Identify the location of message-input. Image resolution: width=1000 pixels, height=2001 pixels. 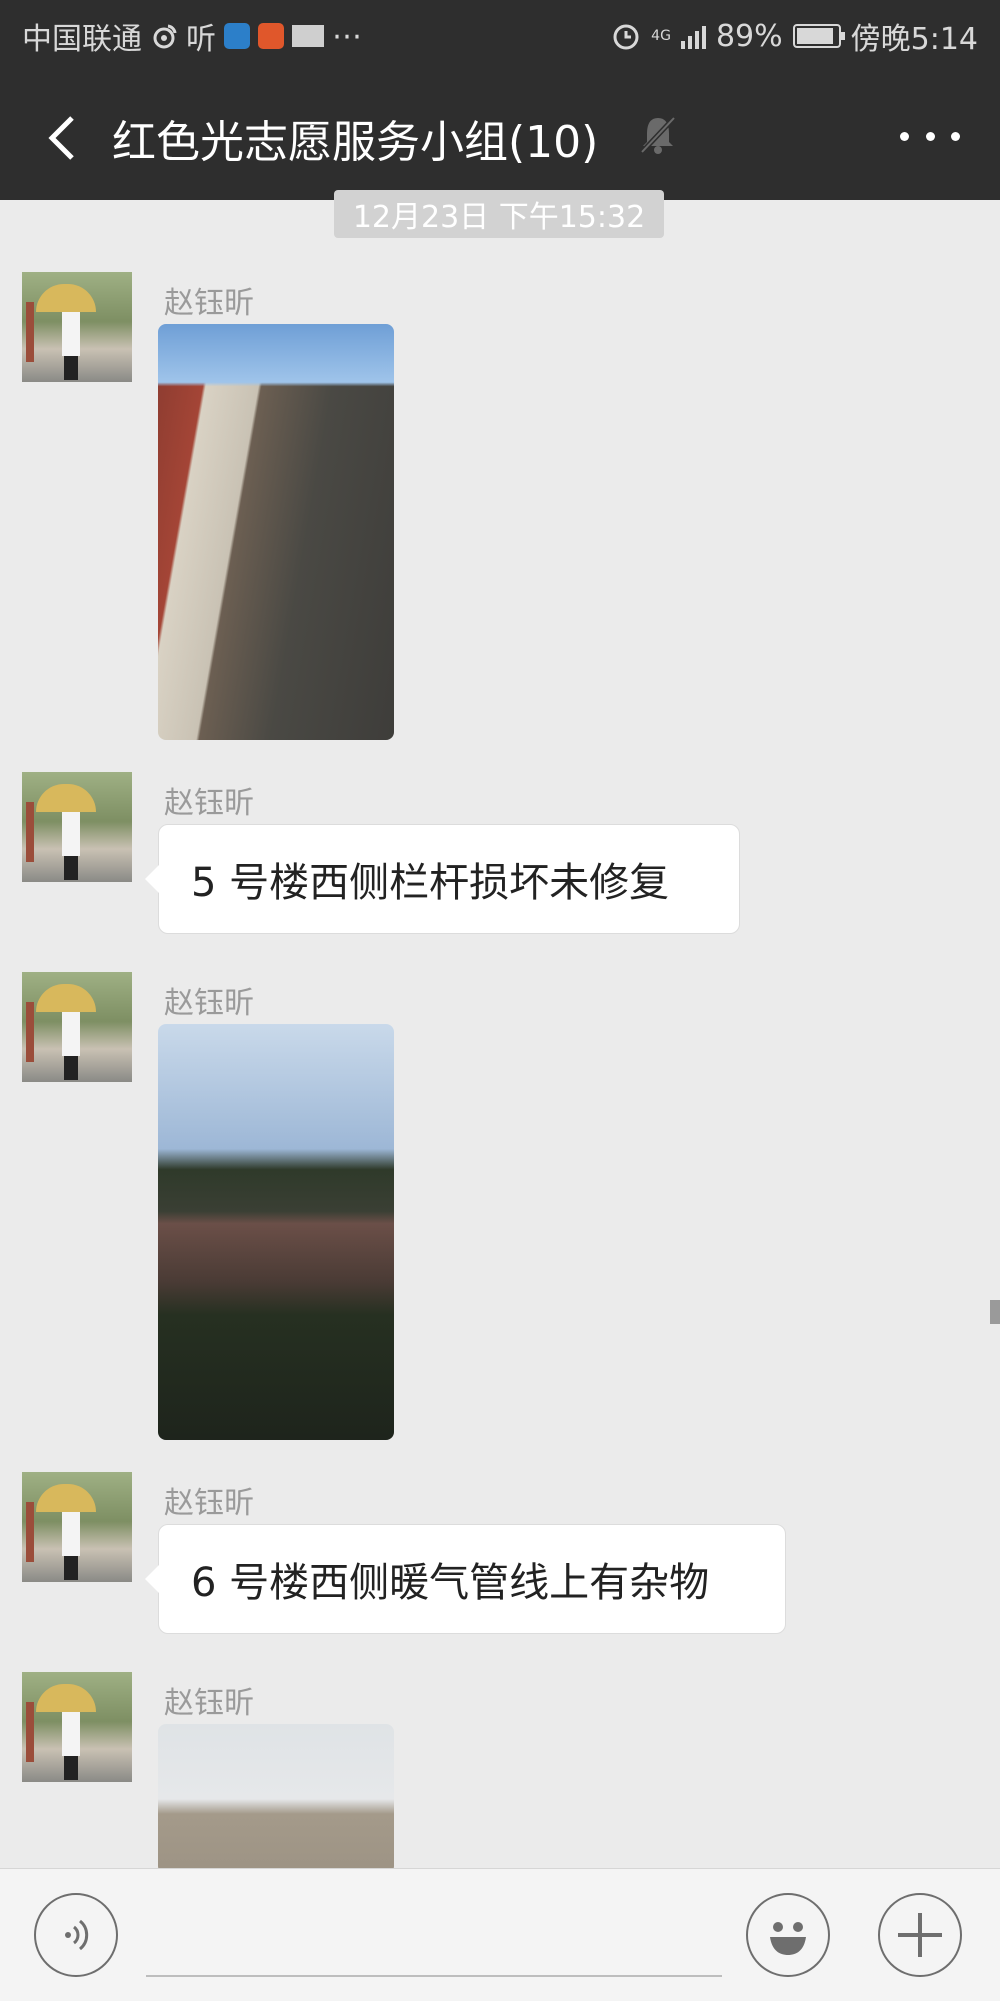
(434, 1976).